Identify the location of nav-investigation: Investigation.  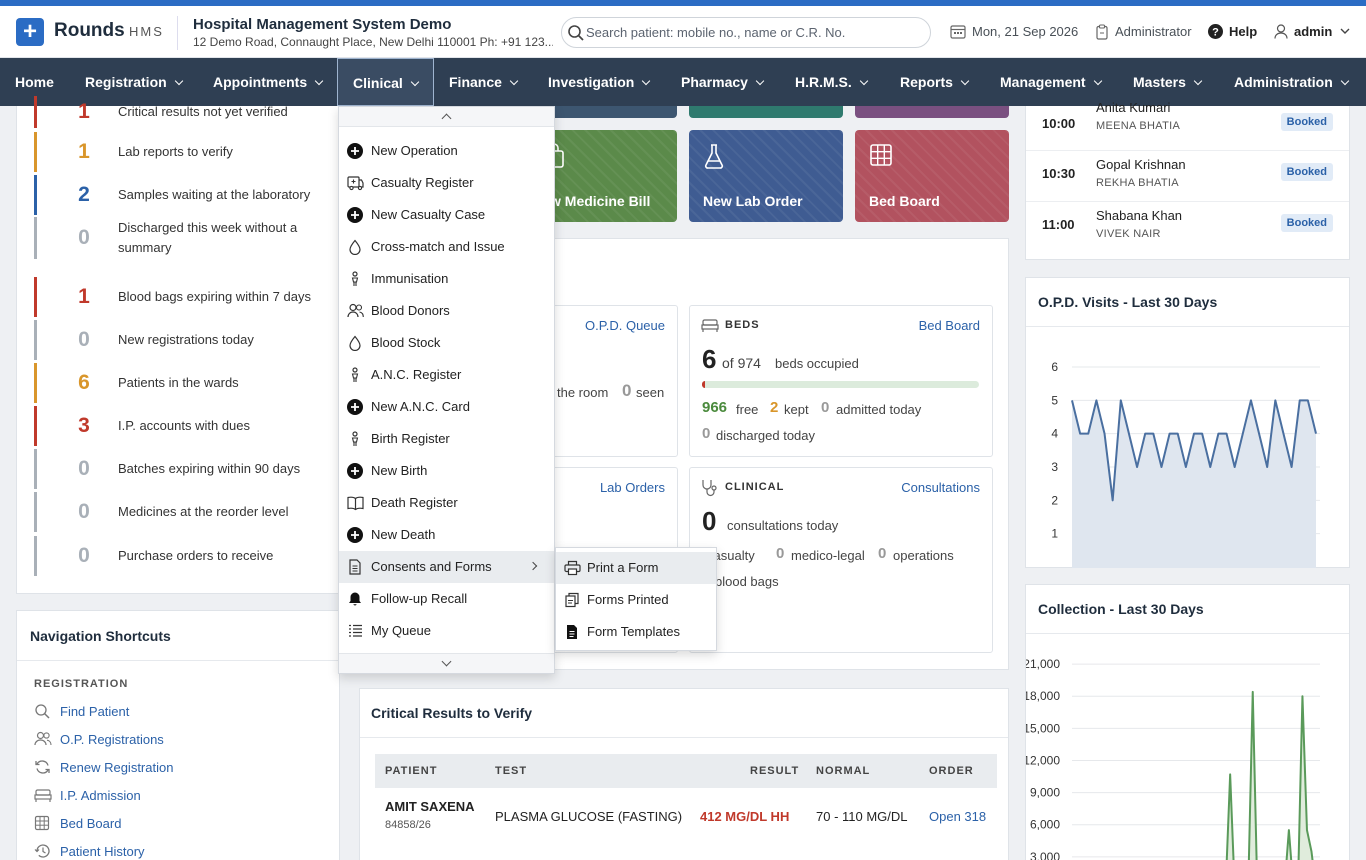
(599, 82).